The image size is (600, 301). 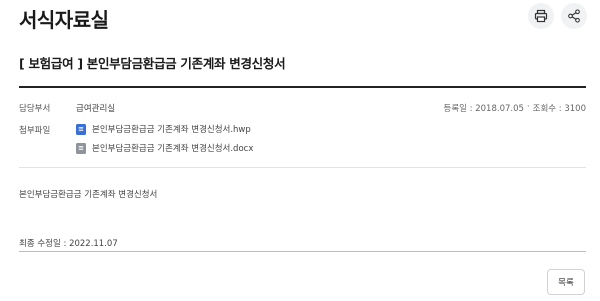 I want to click on content-divider, so click(x=302, y=251).